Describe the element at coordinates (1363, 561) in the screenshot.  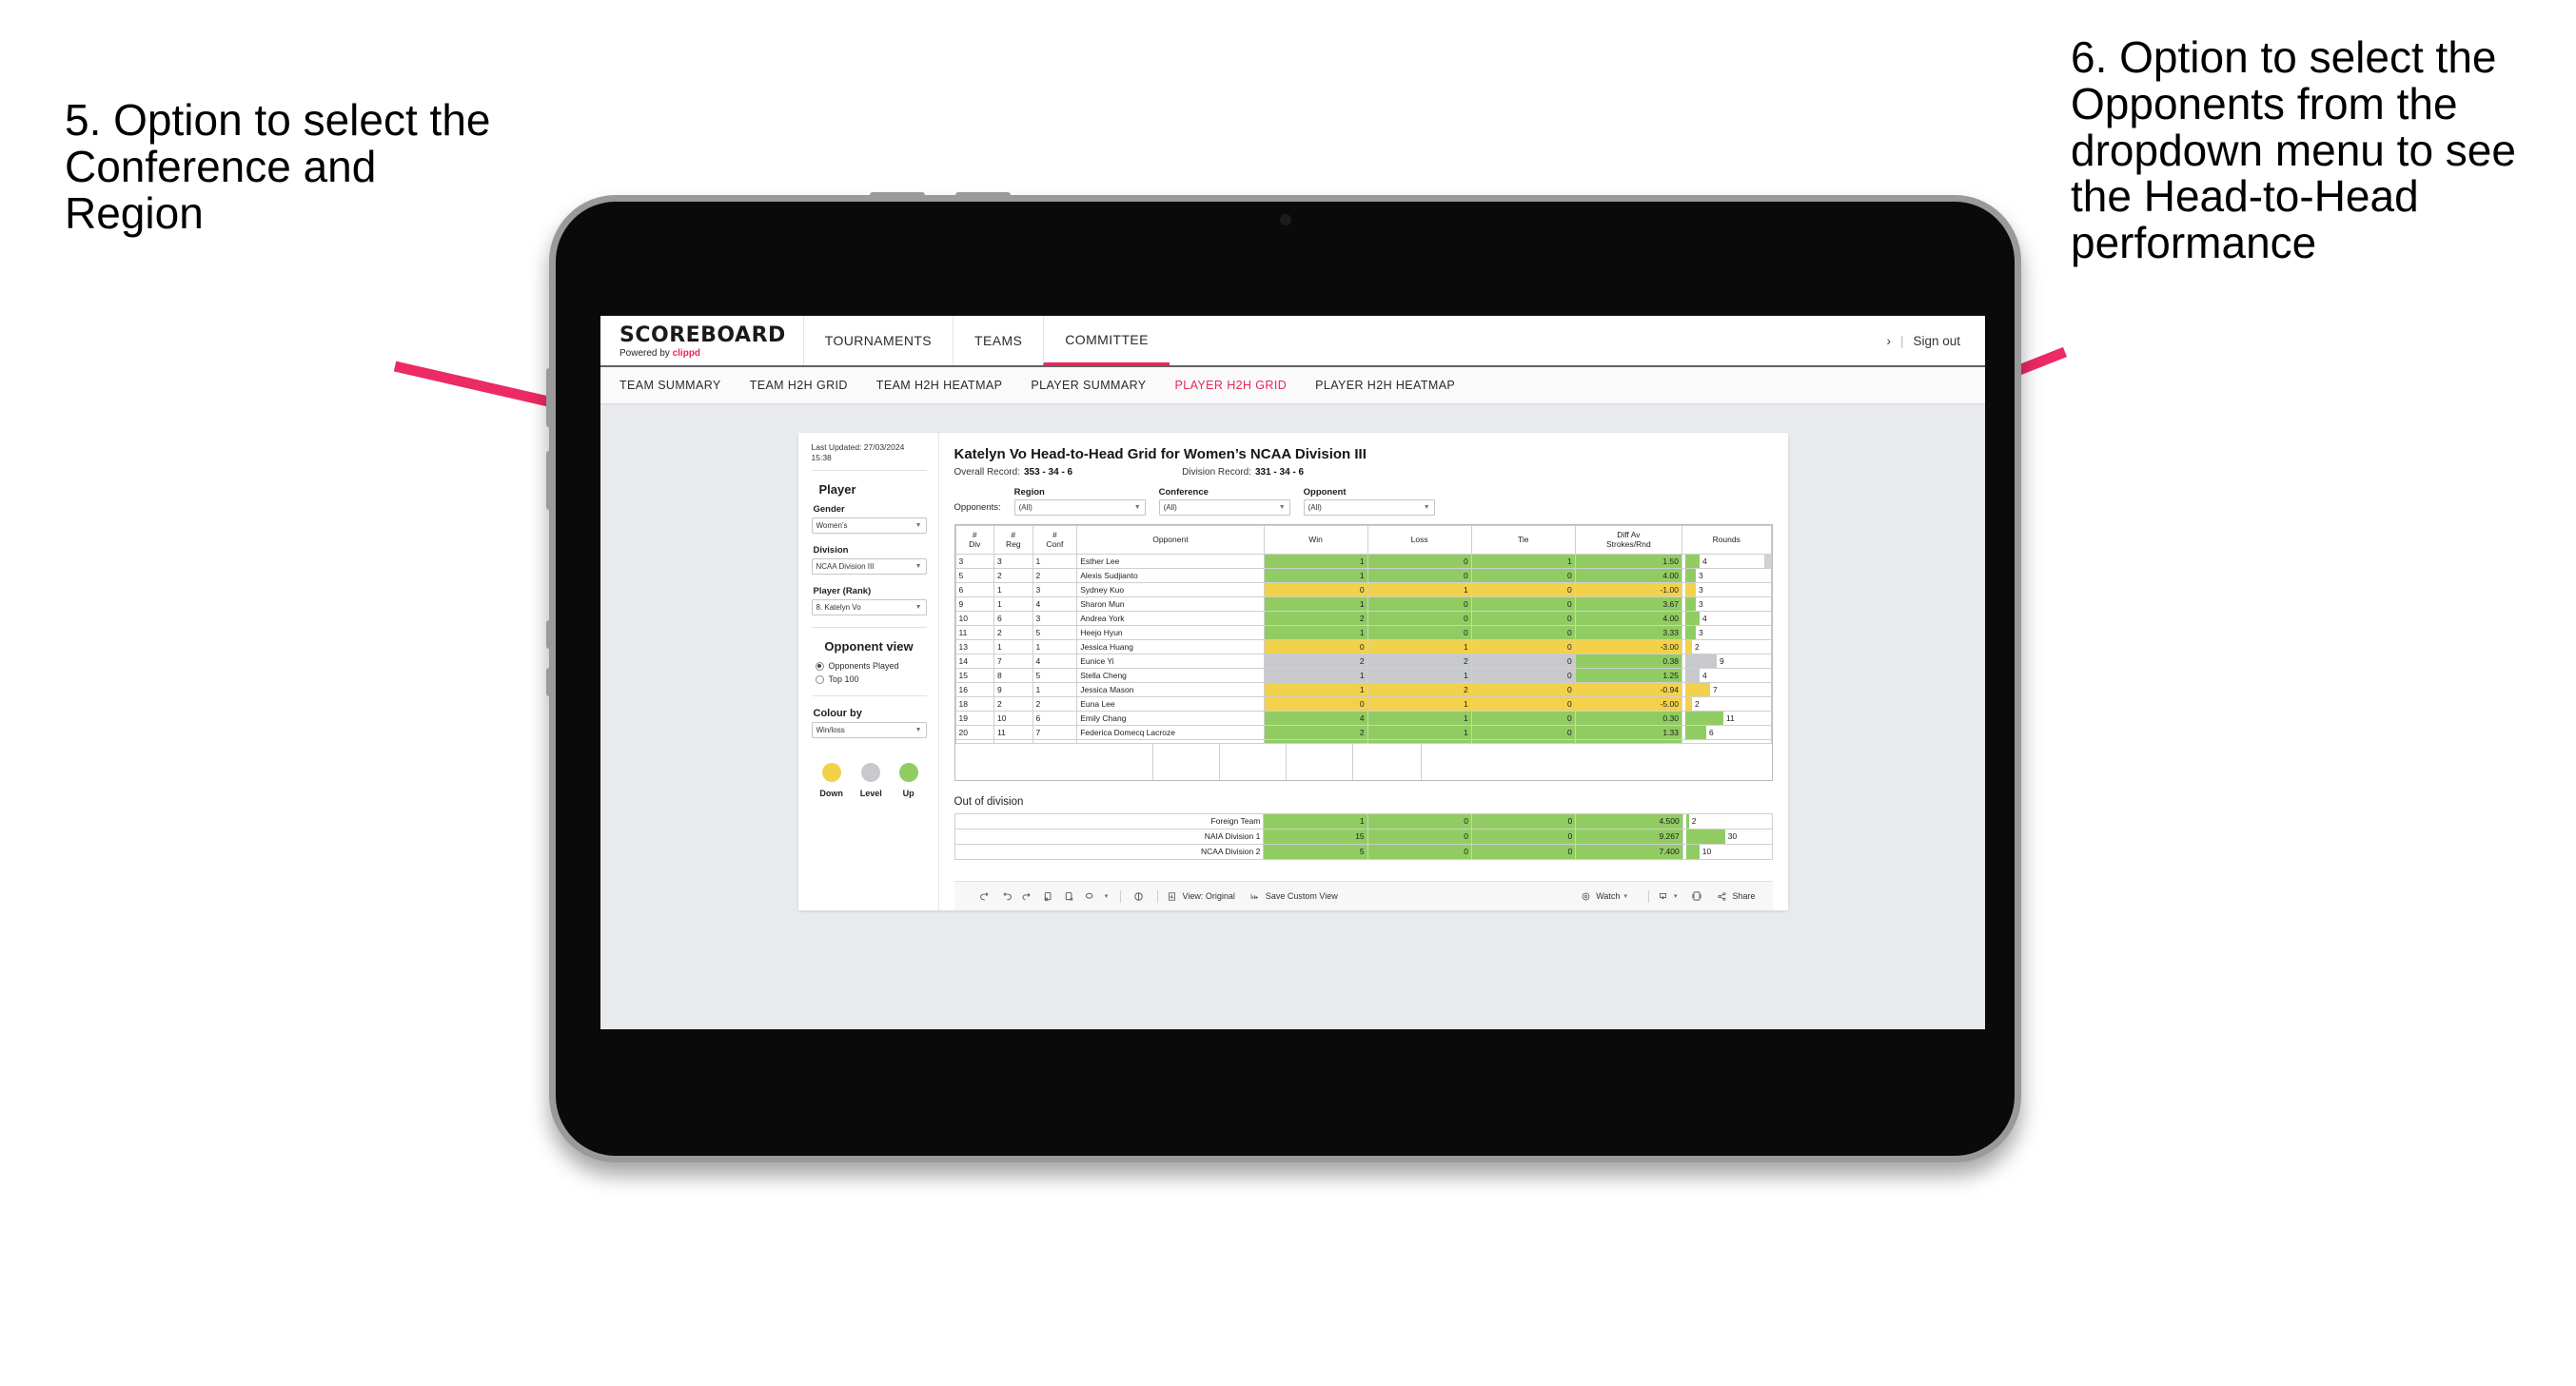
I see `table-row: 3 3 1 Esther Lee 1 0 1 1.50 4` at that location.